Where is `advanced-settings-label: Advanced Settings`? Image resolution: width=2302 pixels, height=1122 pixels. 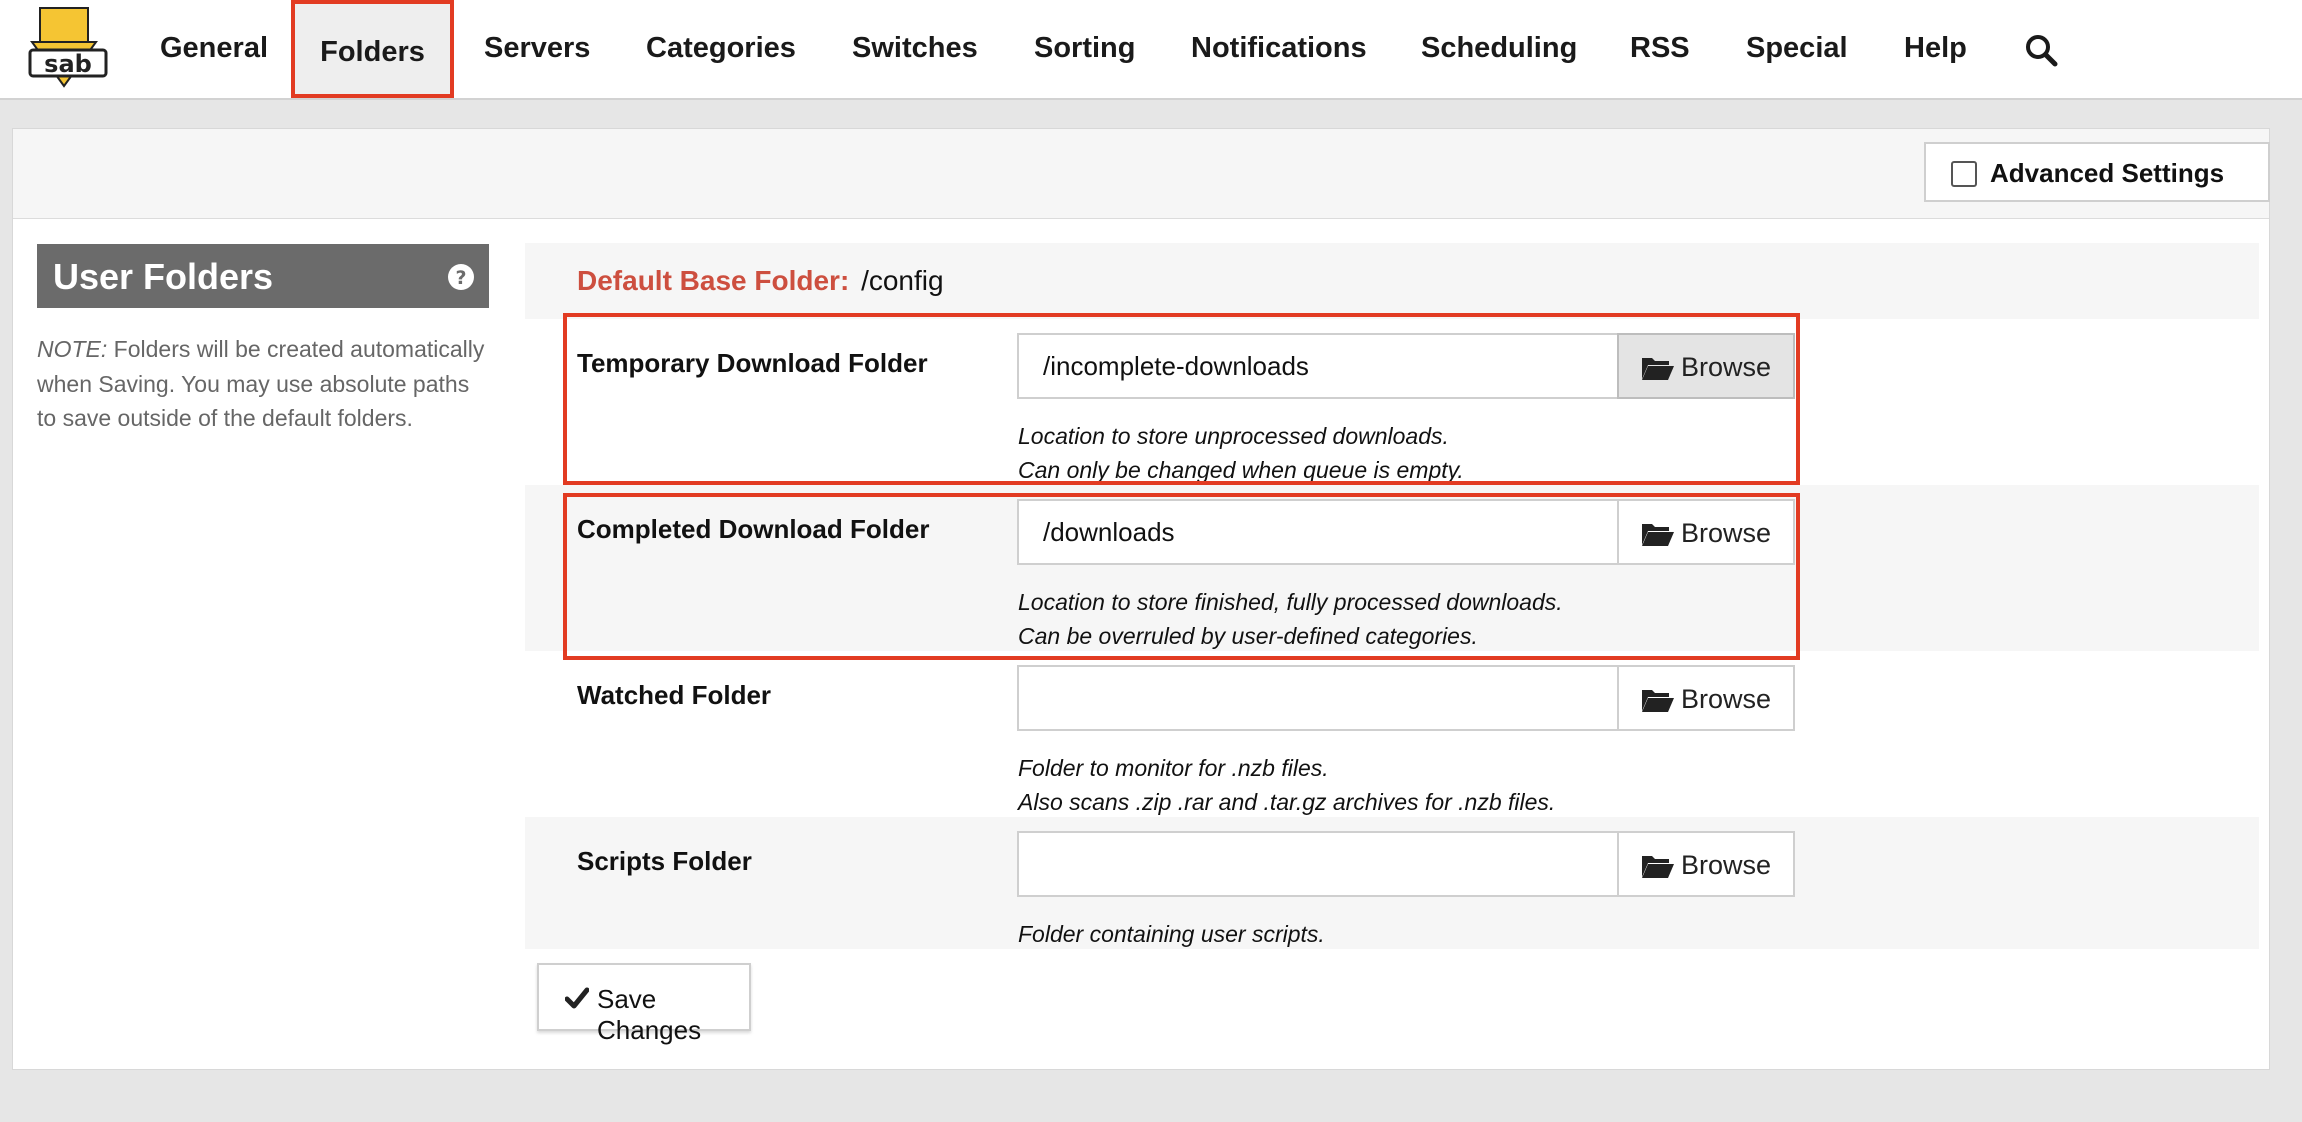
advanced-settings-label: Advanced Settings is located at coordinates (2107, 173).